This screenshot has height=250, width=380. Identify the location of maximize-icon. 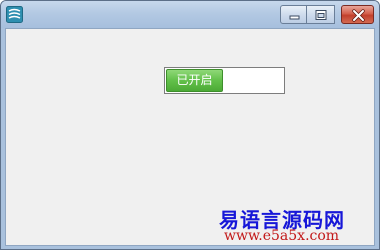
(321, 15).